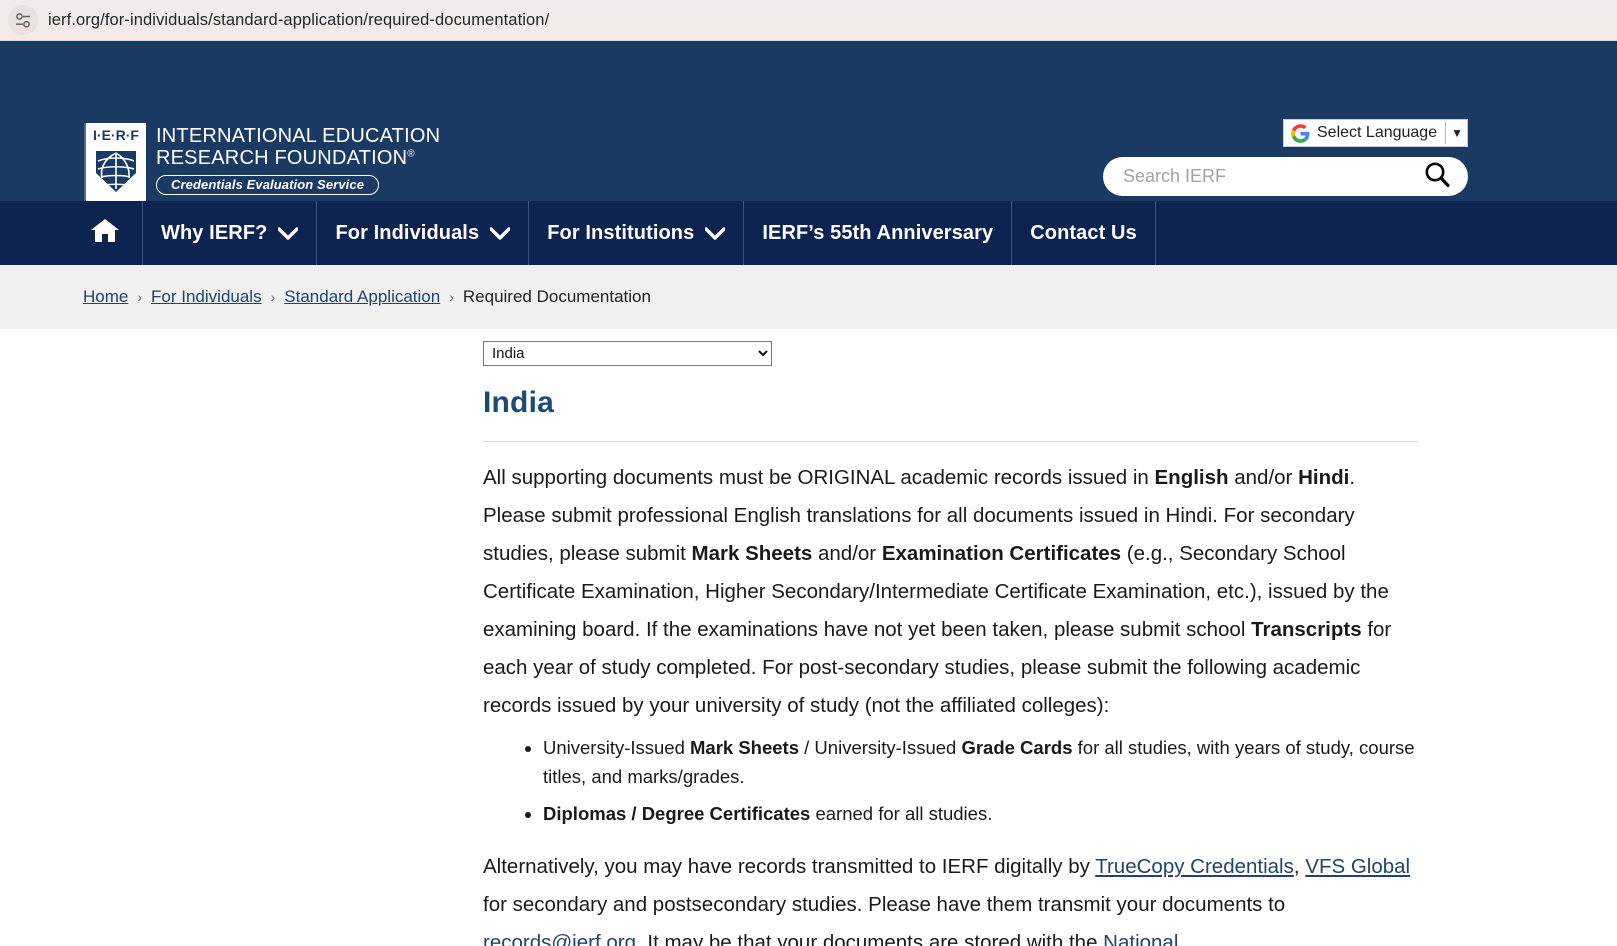  Describe the element at coordinates (105, 297) in the screenshot. I see `breadcrumb-item-home: Home` at that location.